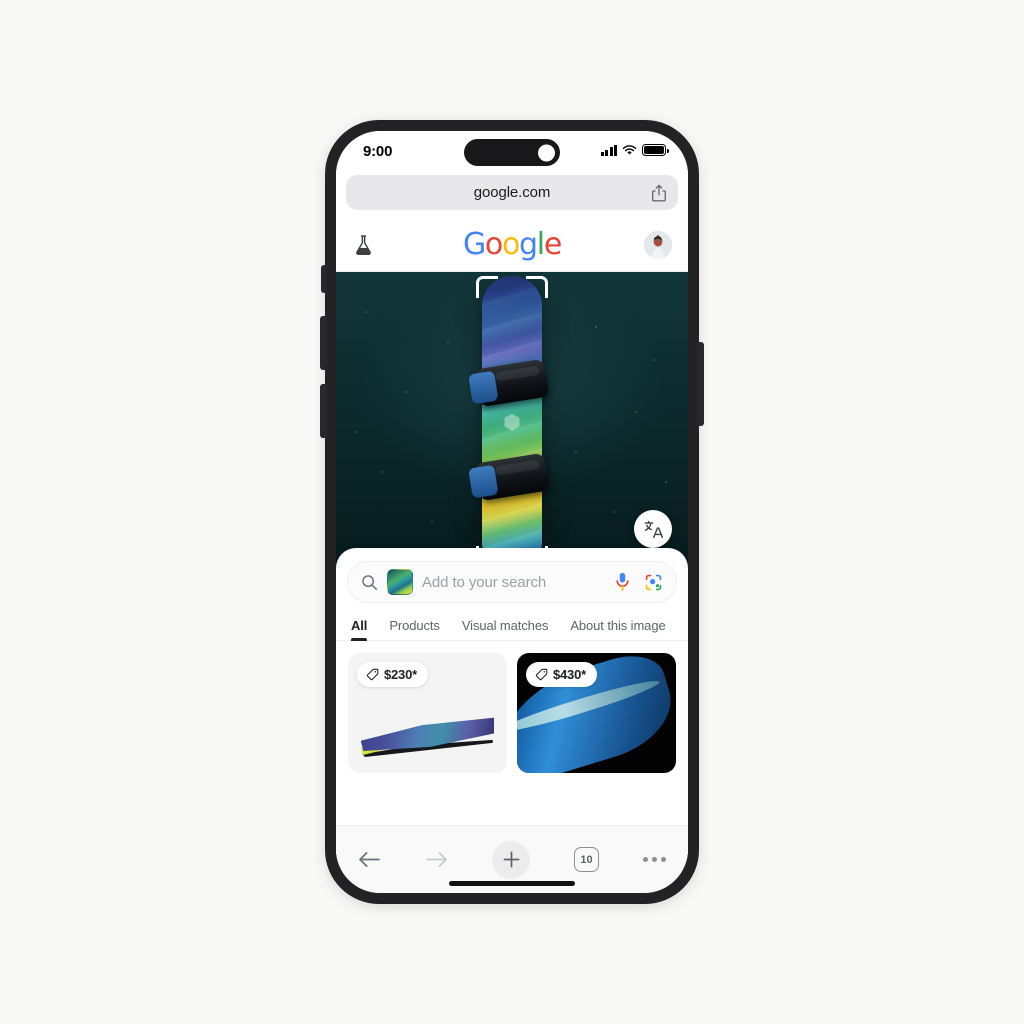 The height and width of the screenshot is (1024, 1024). Describe the element at coordinates (400, 582) in the screenshot. I see `image-thumbnail` at that location.